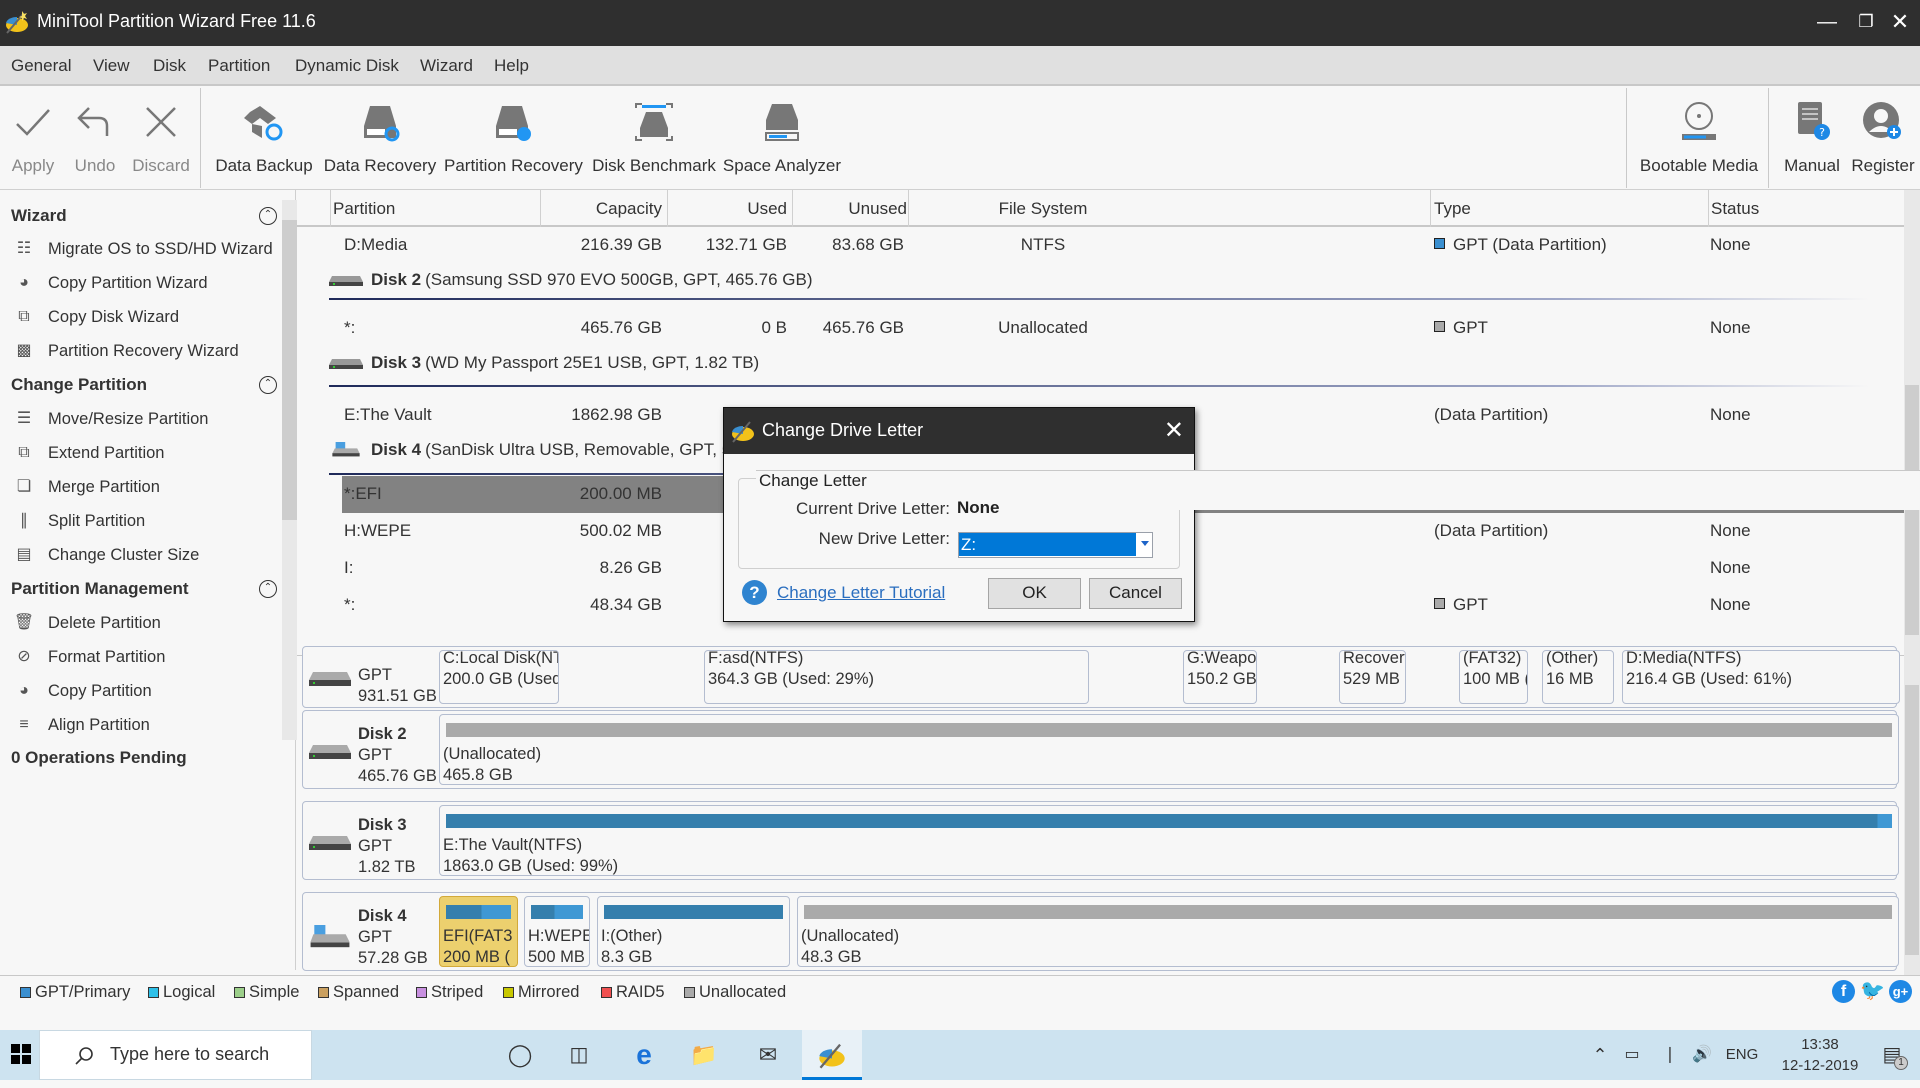  Describe the element at coordinates (1883, 139) in the screenshot. I see `register-button: Register` at that location.